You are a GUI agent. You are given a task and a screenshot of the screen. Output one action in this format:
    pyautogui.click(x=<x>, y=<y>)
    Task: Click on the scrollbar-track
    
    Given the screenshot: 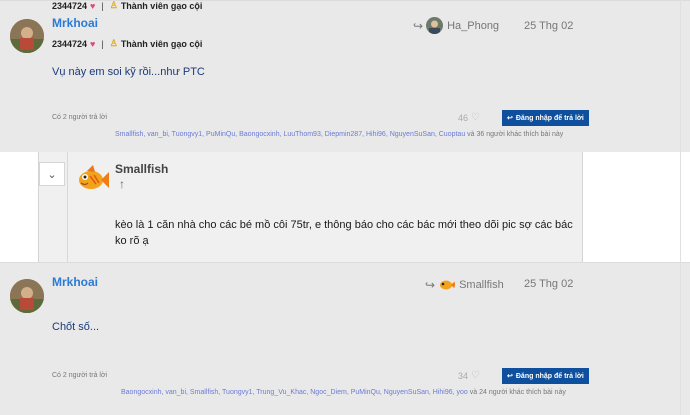 What is the action you would take?
    pyautogui.click(x=680, y=207)
    